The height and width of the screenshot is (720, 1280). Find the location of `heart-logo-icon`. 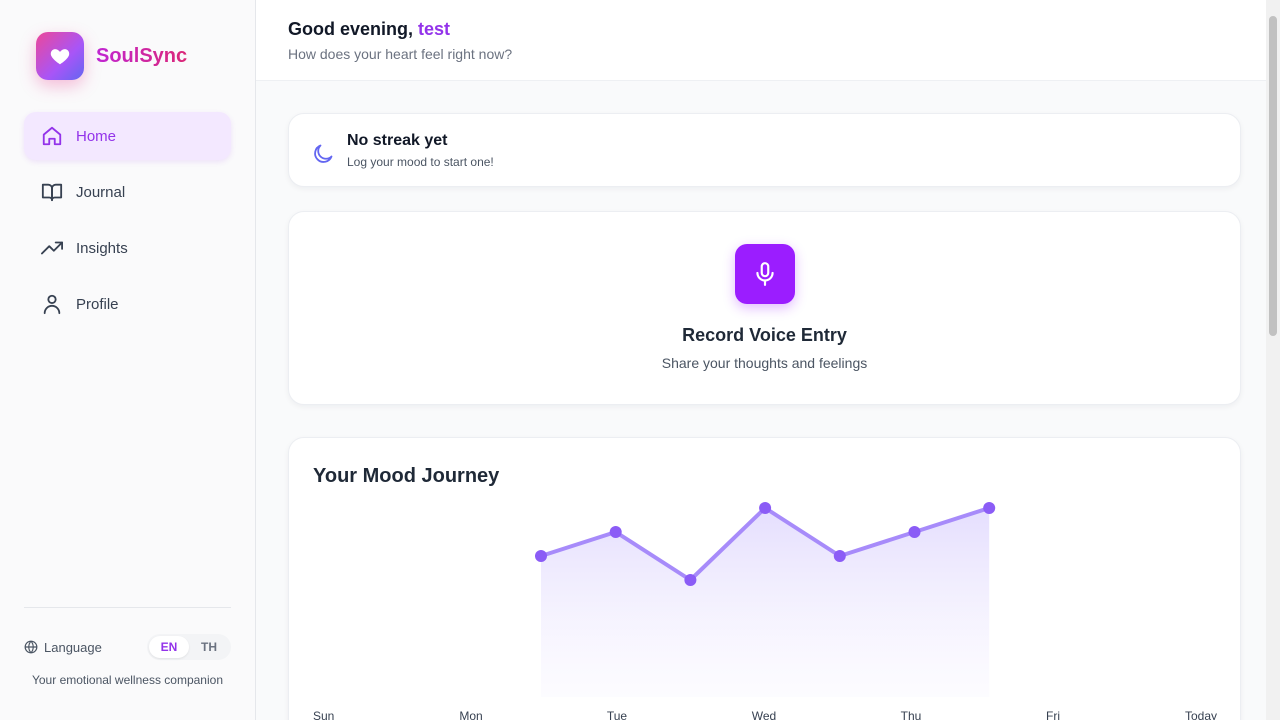

heart-logo-icon is located at coordinates (60, 56).